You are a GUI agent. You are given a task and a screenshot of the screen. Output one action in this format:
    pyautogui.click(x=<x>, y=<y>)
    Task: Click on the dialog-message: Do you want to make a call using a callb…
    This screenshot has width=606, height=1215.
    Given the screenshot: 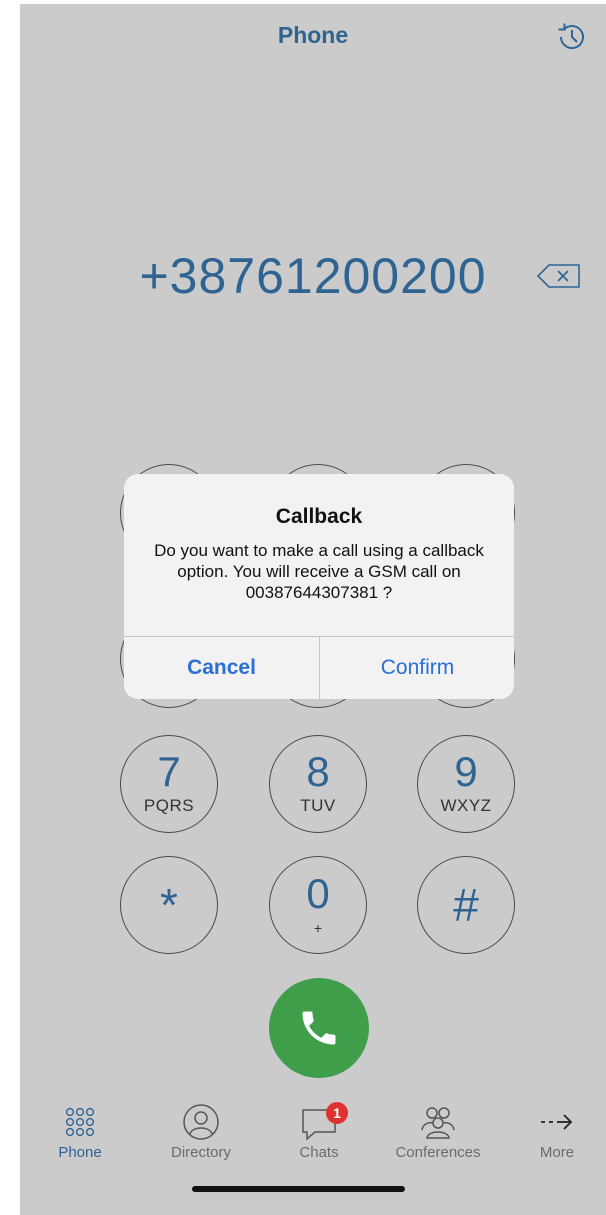 What is the action you would take?
    pyautogui.click(x=319, y=571)
    